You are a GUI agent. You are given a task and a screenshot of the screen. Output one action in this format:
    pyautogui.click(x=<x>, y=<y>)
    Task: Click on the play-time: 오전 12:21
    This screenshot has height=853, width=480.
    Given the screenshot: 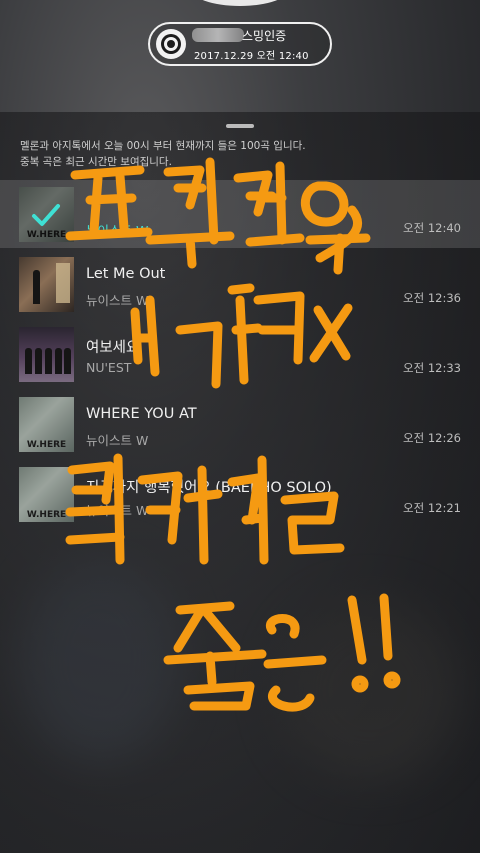 What is the action you would take?
    pyautogui.click(x=432, y=508)
    